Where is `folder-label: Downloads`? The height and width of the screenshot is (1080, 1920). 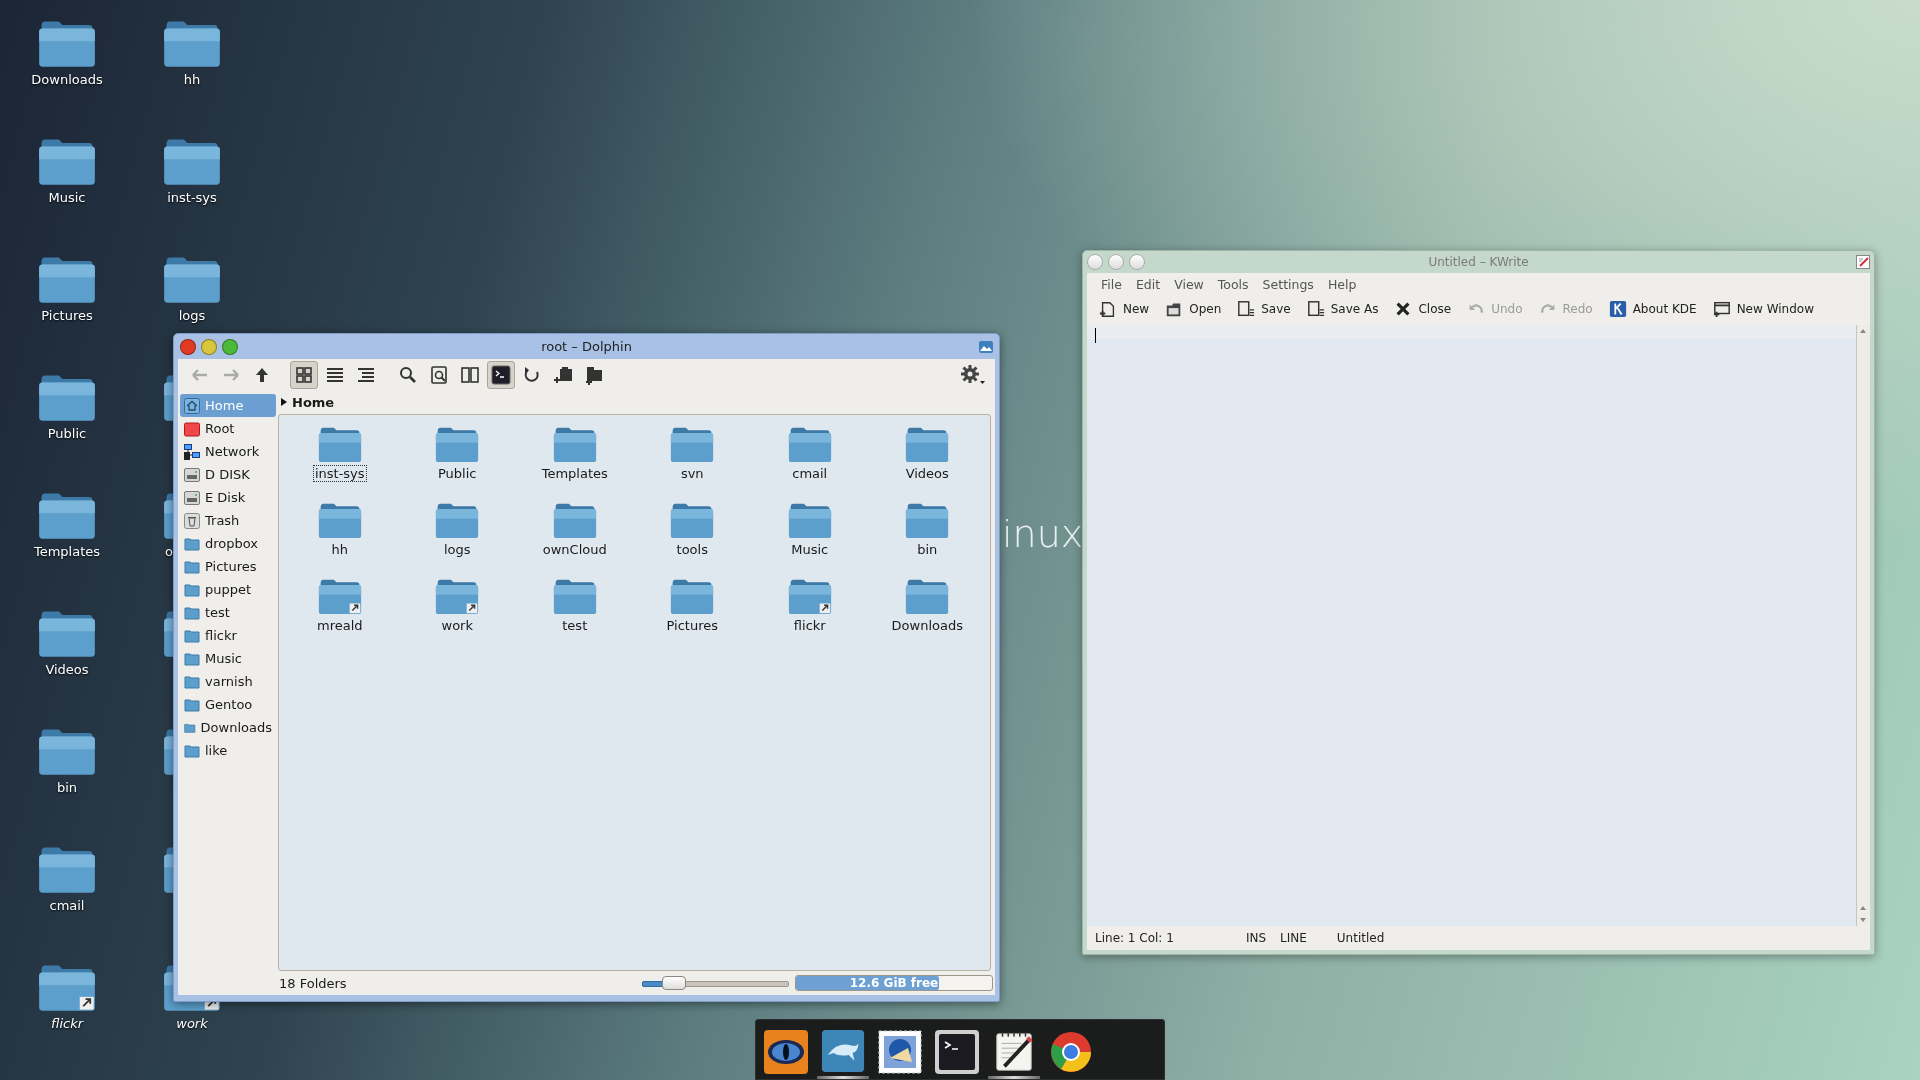
folder-label: Downloads is located at coordinates (927, 625).